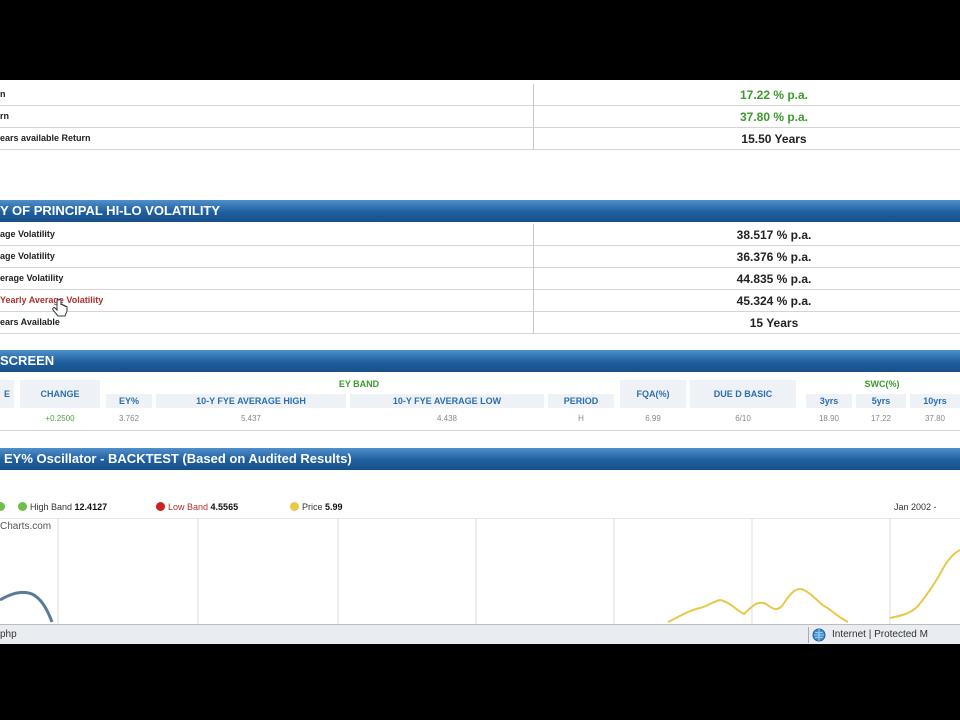  Describe the element at coordinates (60, 394) in the screenshot. I see `col-header-change: CHANGE` at that location.